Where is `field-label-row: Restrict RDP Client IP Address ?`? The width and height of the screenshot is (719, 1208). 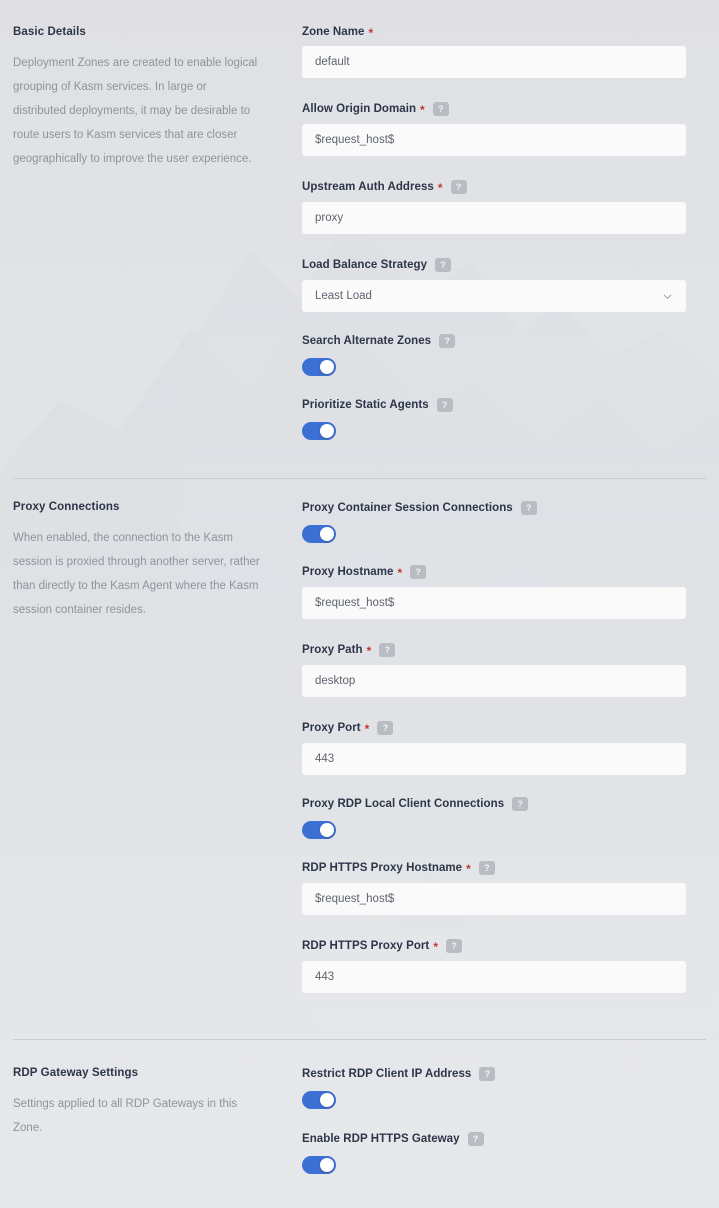
field-label-row: Restrict RDP Client IP Address ? is located at coordinates (494, 1074).